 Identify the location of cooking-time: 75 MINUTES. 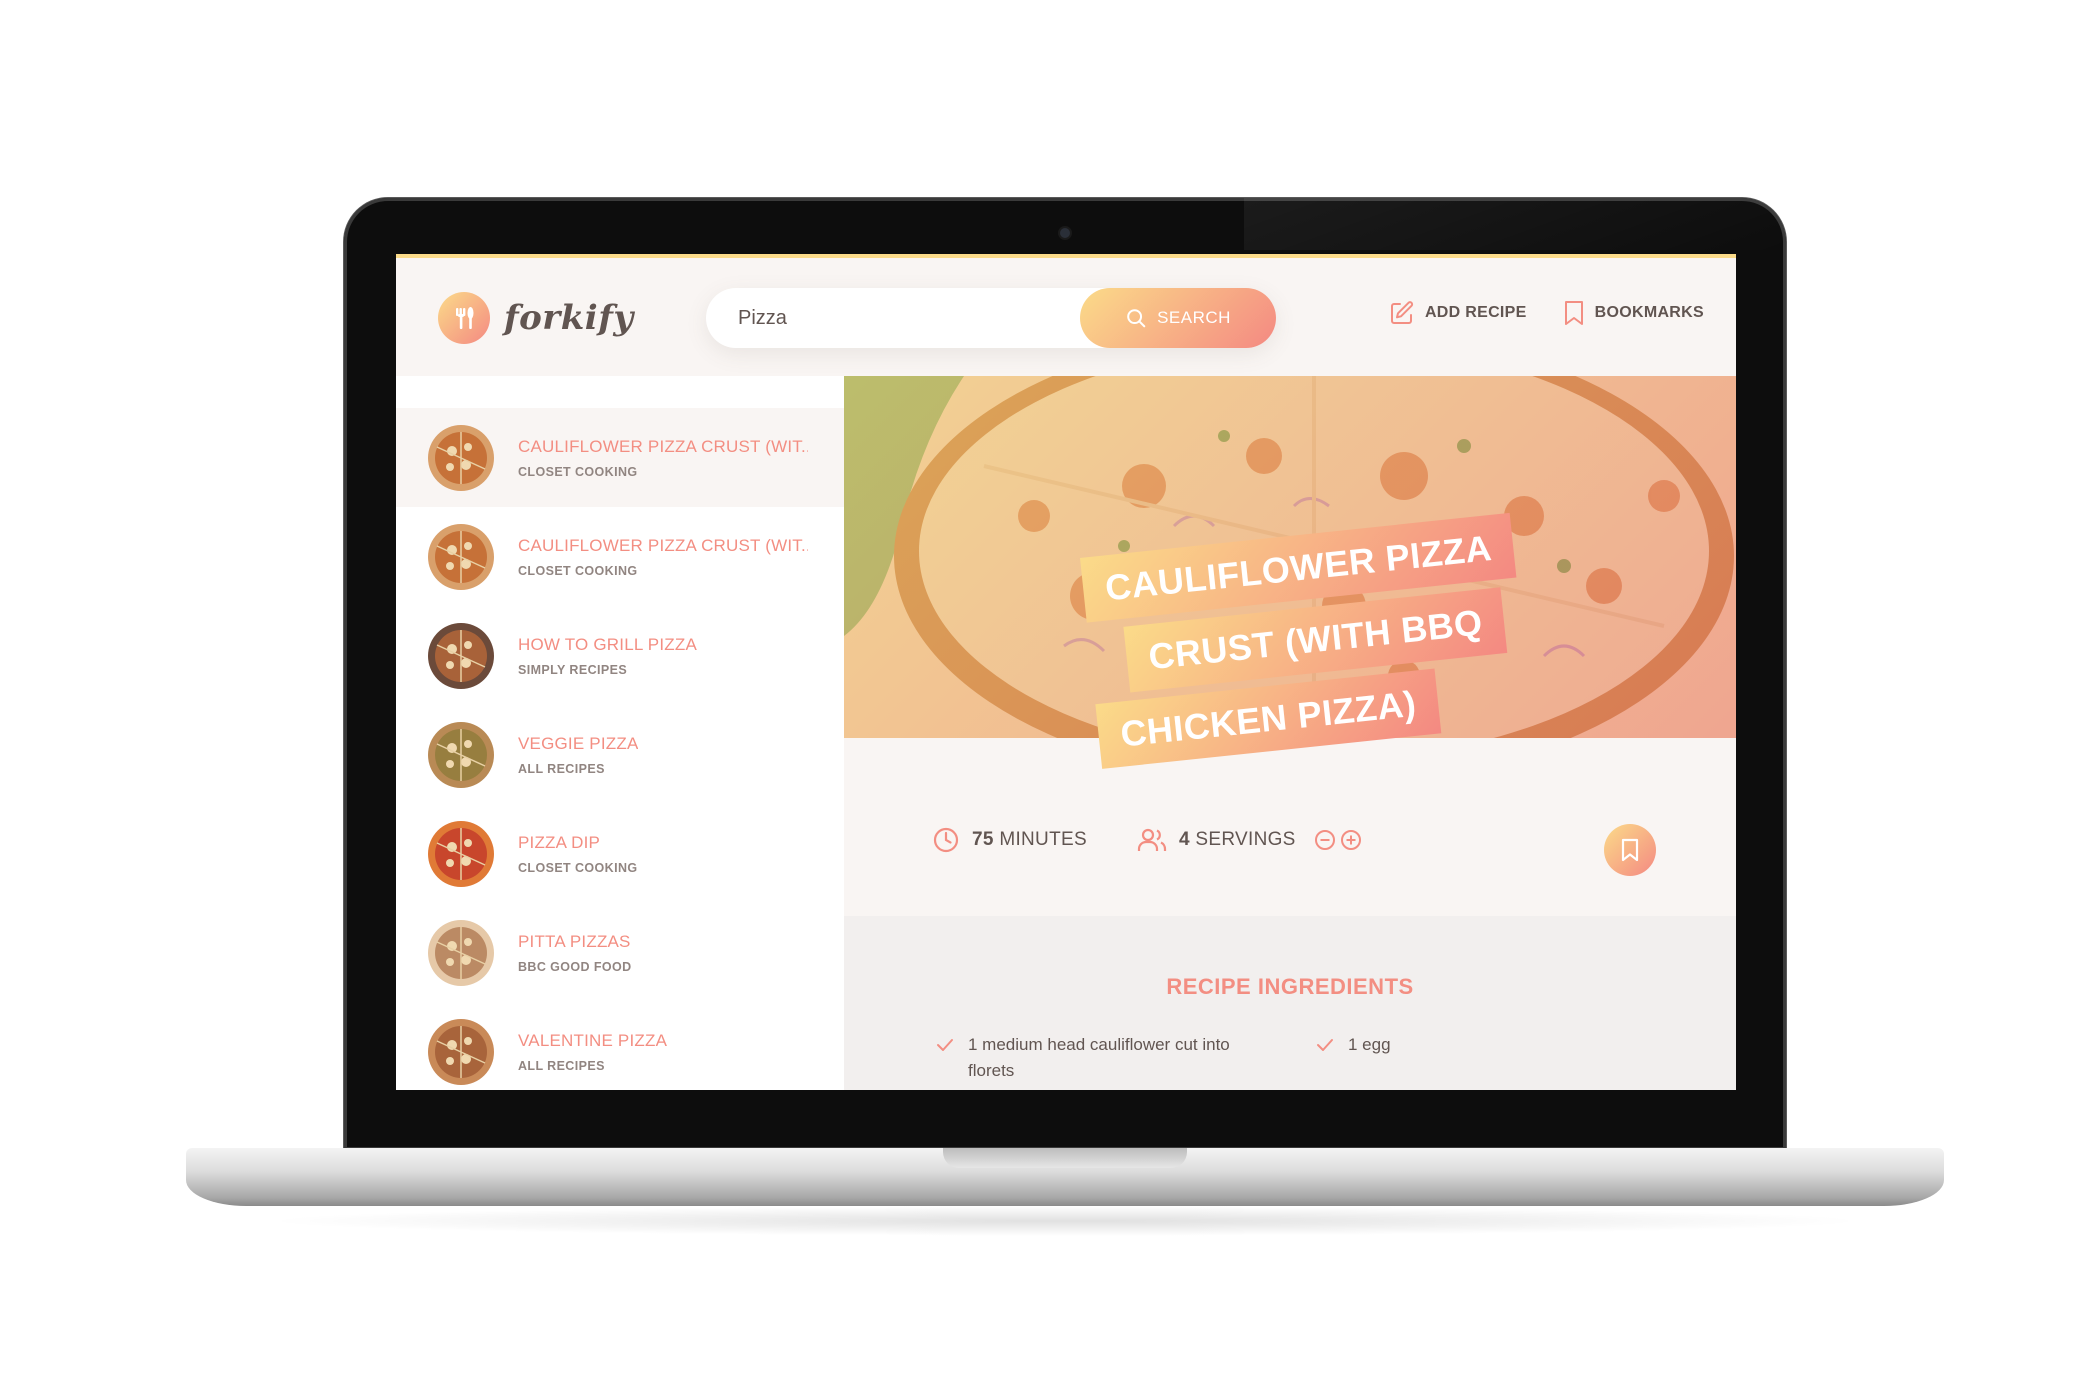
(1009, 840).